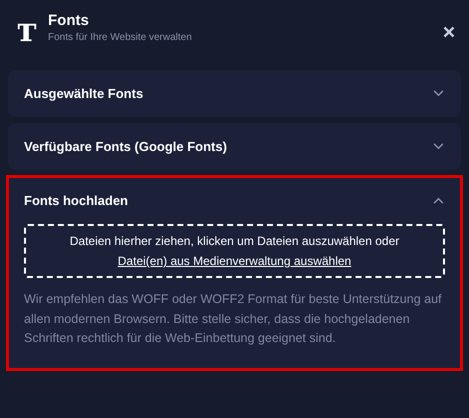  Describe the element at coordinates (235, 241) in the screenshot. I see `drop-zone-text: Dateien hierher ziehen, klicken um Dateien auszuwählen oder` at that location.